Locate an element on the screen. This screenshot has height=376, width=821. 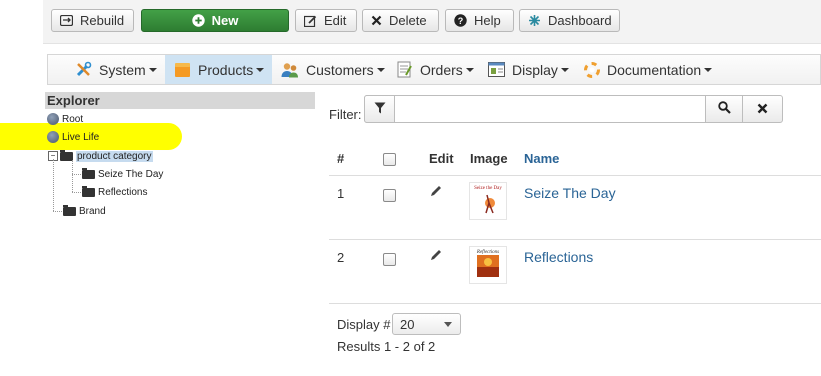
orders-icon is located at coordinates (405, 69).